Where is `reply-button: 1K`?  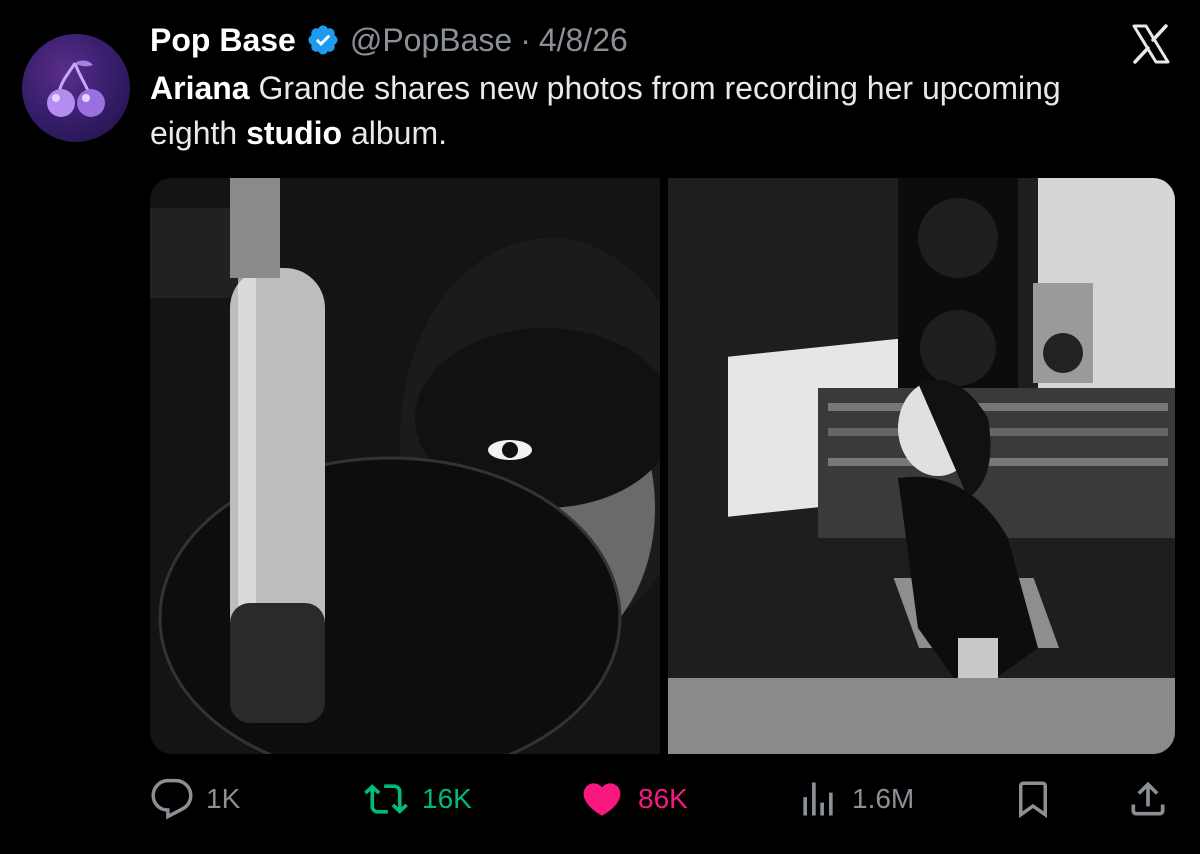
reply-button: 1K is located at coordinates (195, 799).